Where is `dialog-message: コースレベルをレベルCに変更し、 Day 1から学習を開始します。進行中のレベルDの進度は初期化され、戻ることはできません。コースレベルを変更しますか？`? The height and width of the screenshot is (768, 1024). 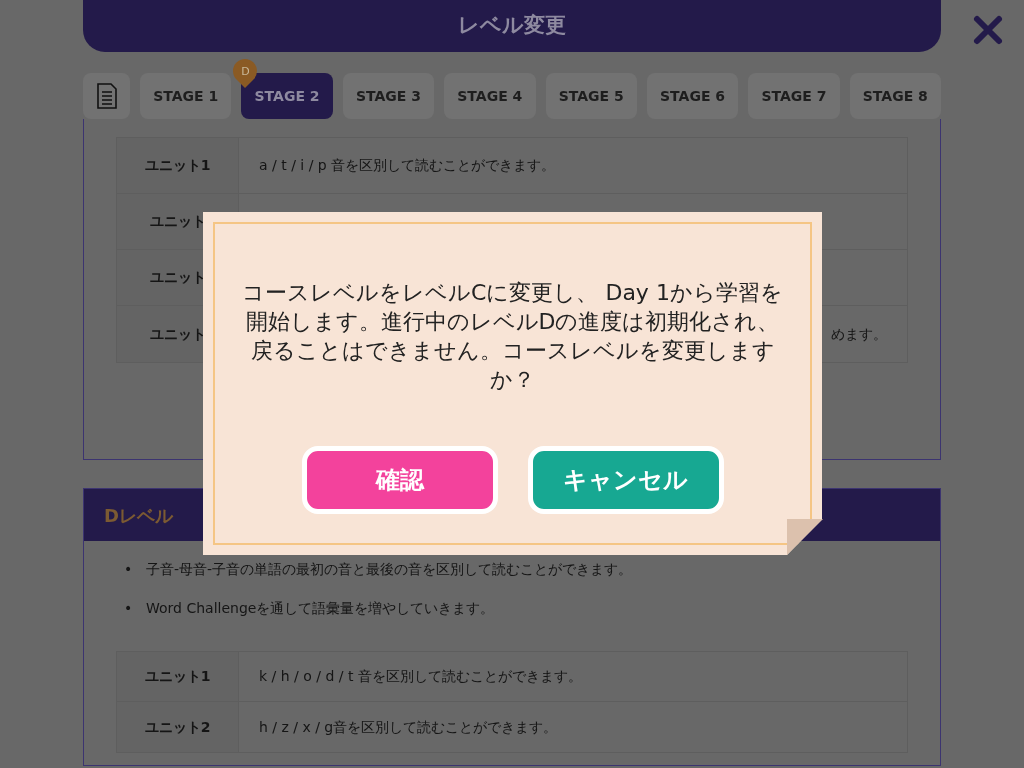 dialog-message: コースレベルをレベルCに変更し、 Day 1から学習を開始します。進行中のレベルDの進度は初期化され、戻ることはできません。コースレベルを変更しますか？ is located at coordinates (512, 336).